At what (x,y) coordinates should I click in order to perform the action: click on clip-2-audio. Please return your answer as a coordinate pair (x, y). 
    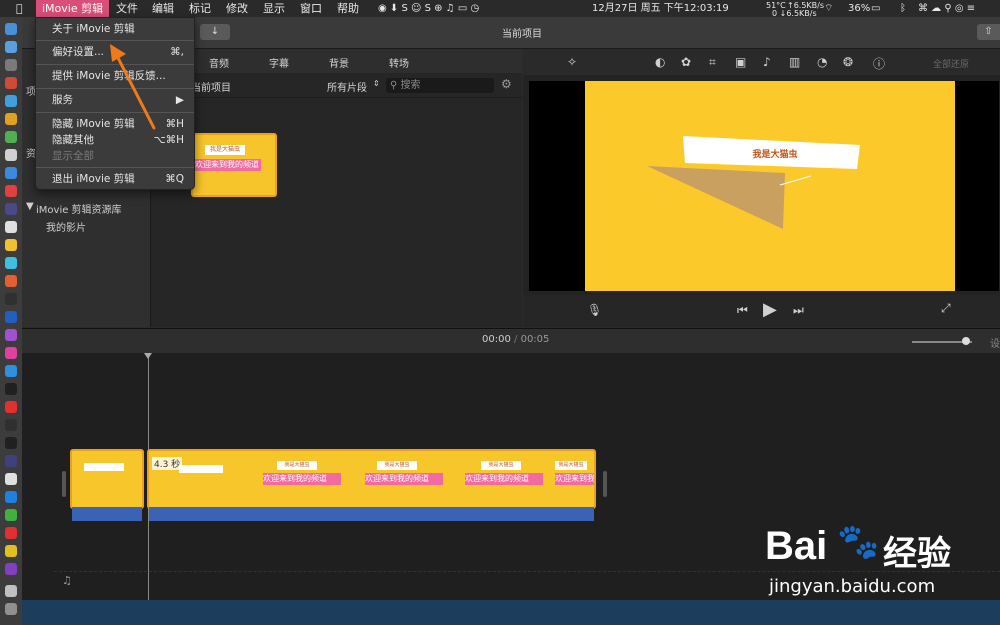
    Looking at the image, I should click on (371, 514).